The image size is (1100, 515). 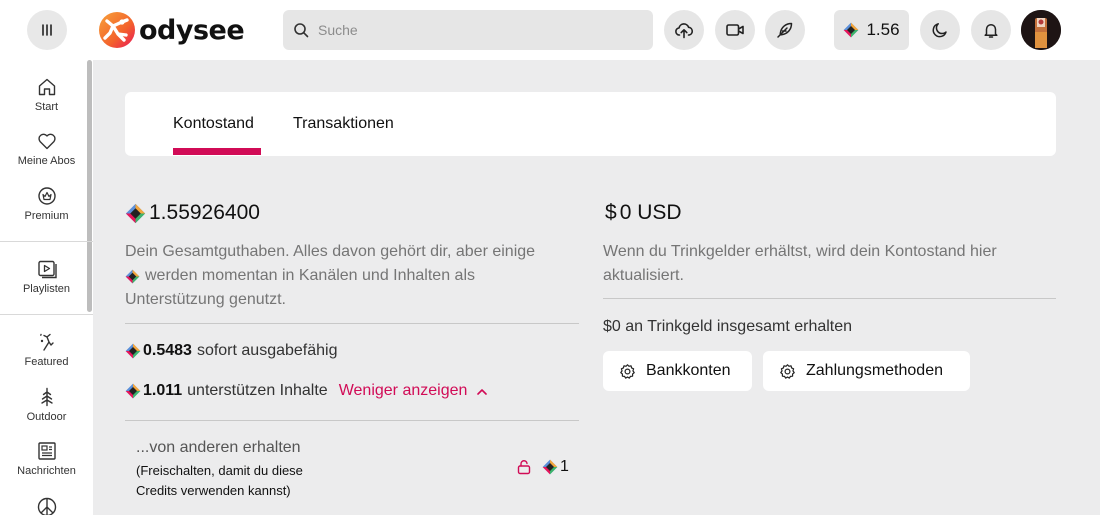 I want to click on news-icon, so click(x=47, y=451).